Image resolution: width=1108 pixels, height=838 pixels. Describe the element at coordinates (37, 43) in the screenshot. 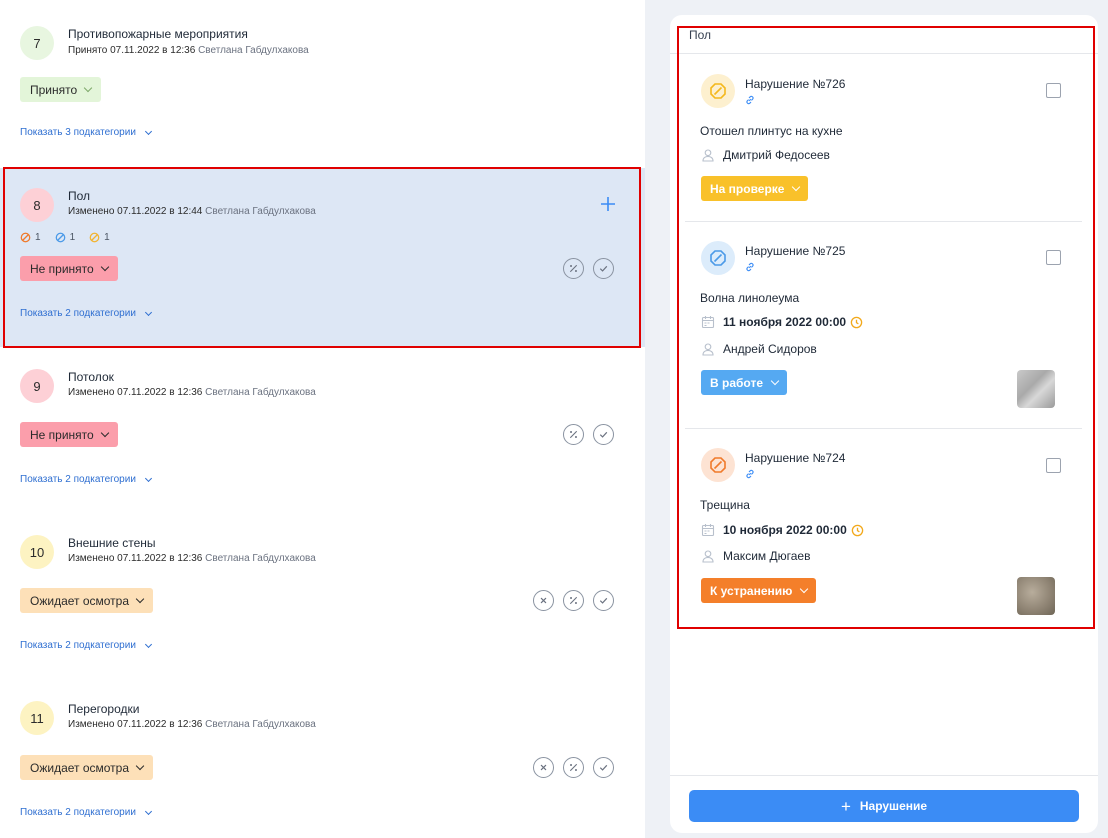

I see `category-number: 7` at that location.